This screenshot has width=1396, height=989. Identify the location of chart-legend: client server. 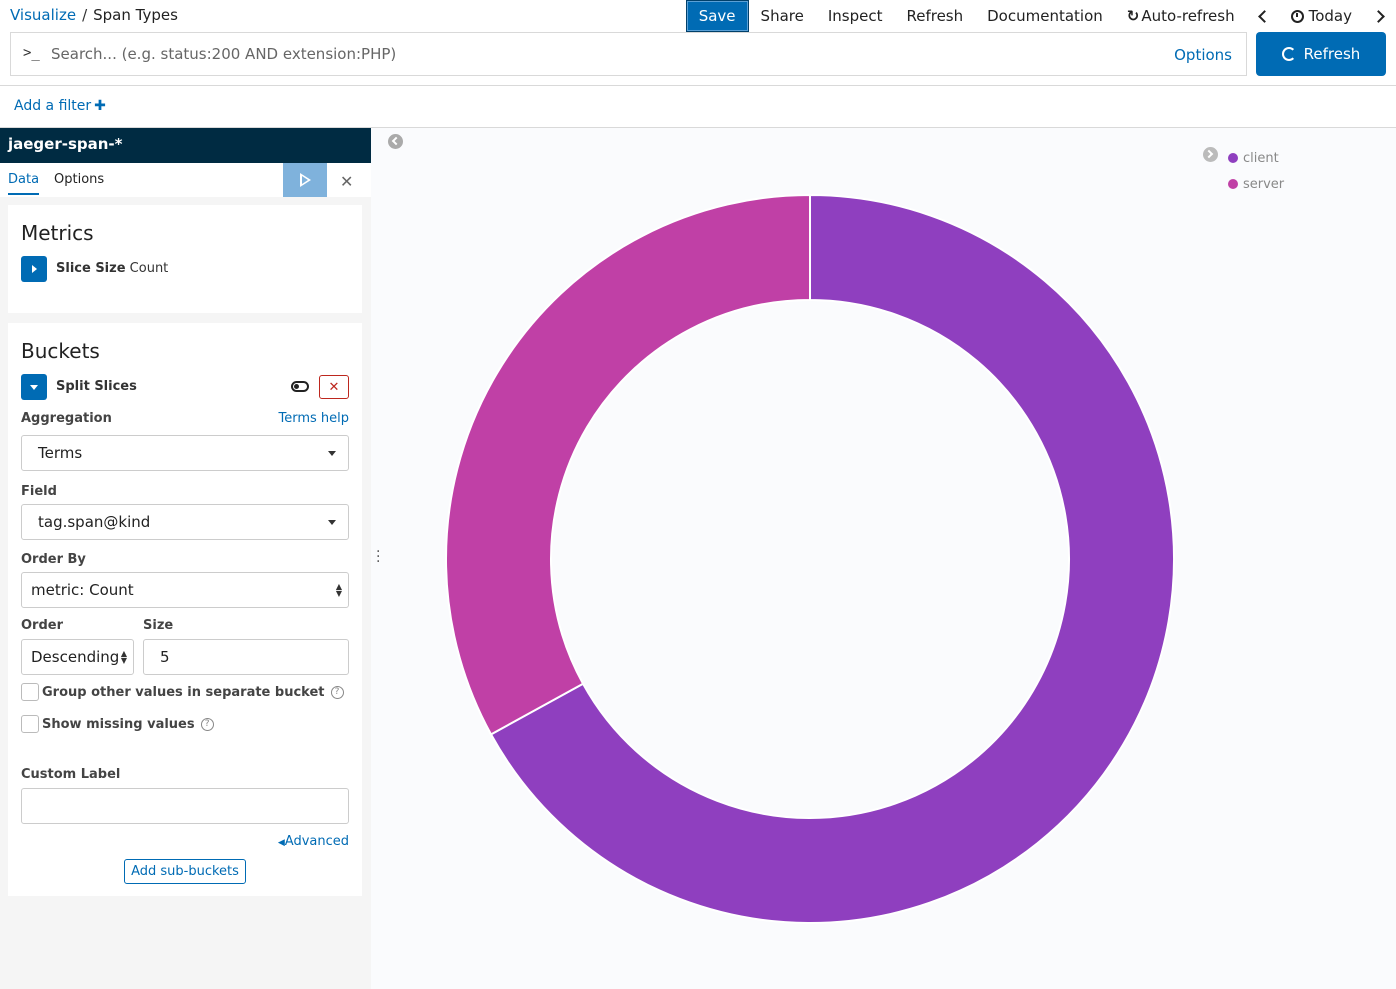
(1256, 171).